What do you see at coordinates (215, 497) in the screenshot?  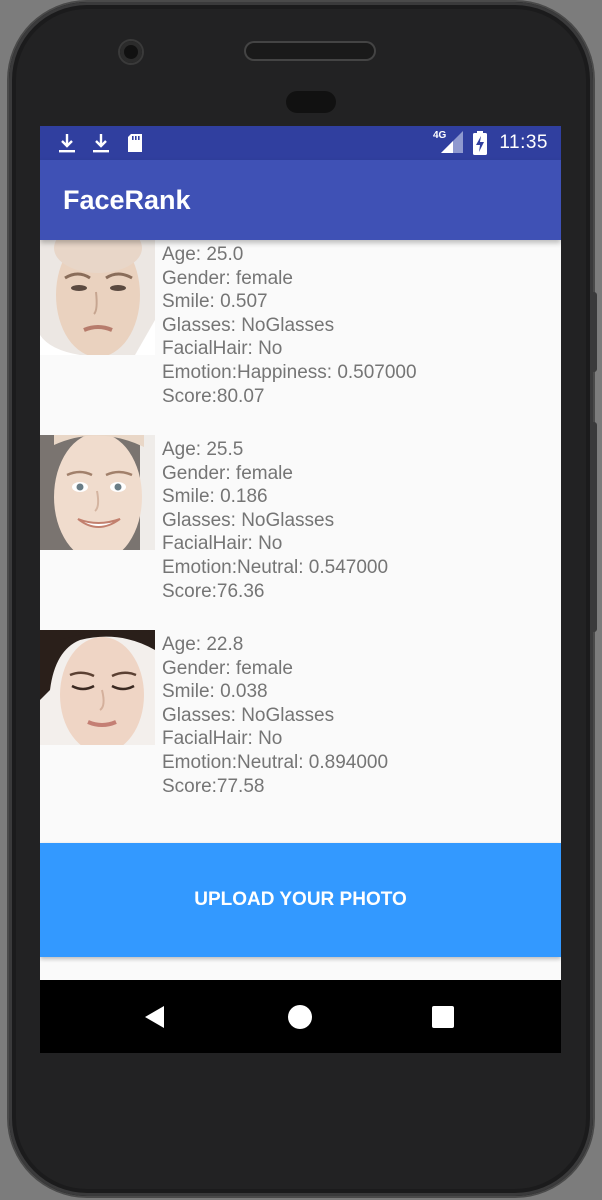 I see `smile-text: Smile: 0.186` at bounding box center [215, 497].